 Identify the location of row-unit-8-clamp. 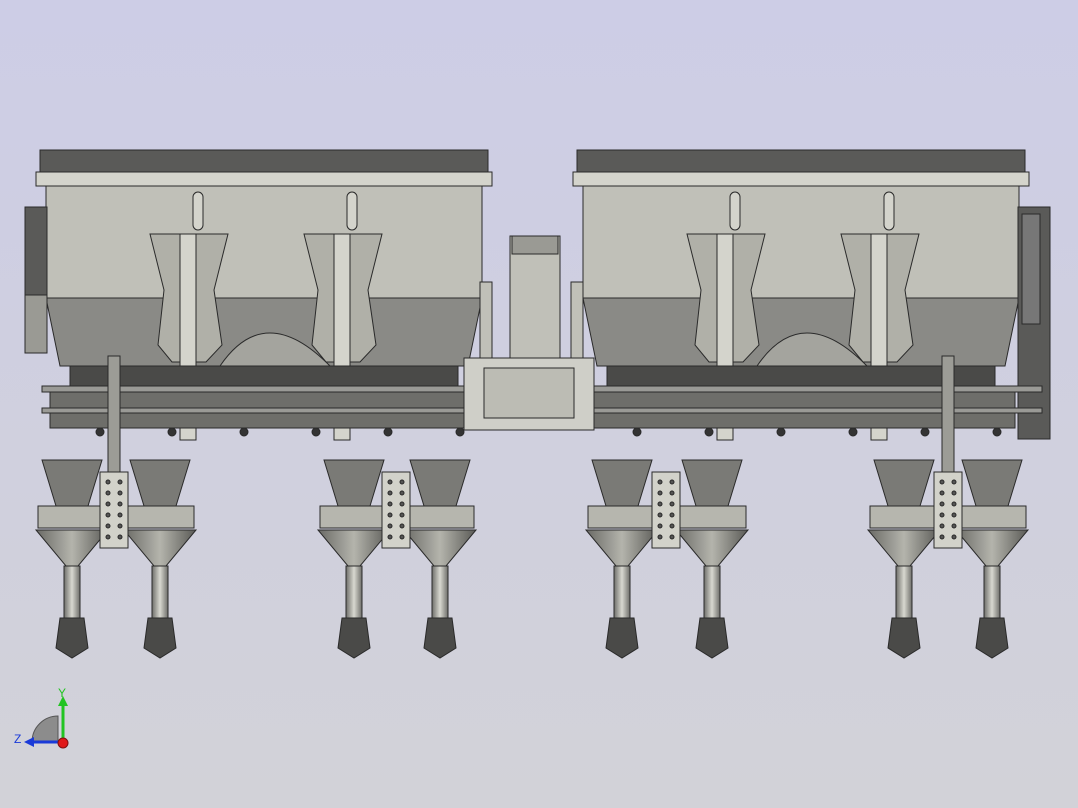
(992, 517).